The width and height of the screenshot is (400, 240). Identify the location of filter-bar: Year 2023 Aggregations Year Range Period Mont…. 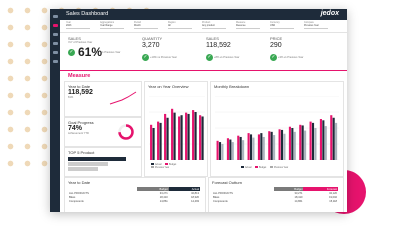
(203, 26).